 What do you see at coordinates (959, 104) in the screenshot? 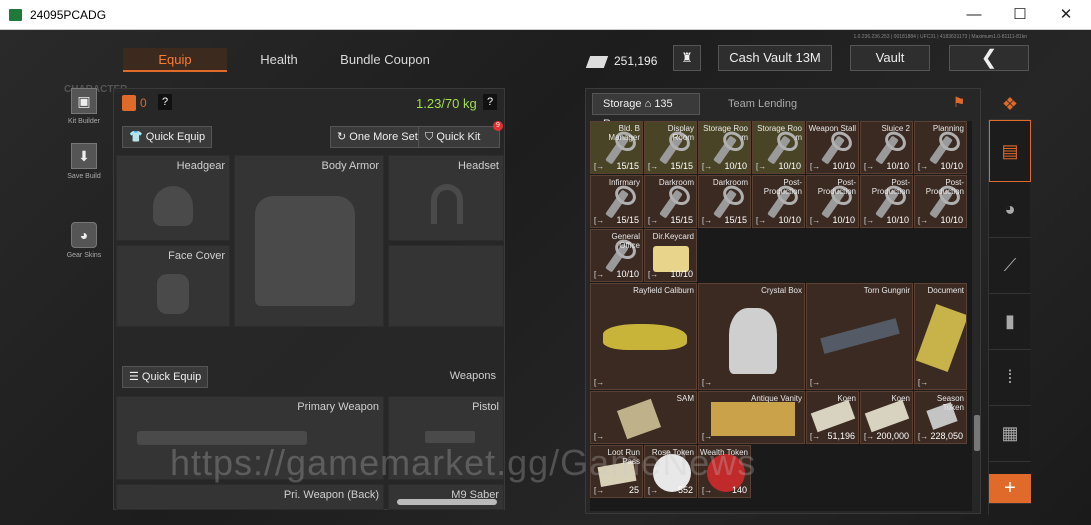
I see `sort-icon: ⚑` at bounding box center [959, 104].